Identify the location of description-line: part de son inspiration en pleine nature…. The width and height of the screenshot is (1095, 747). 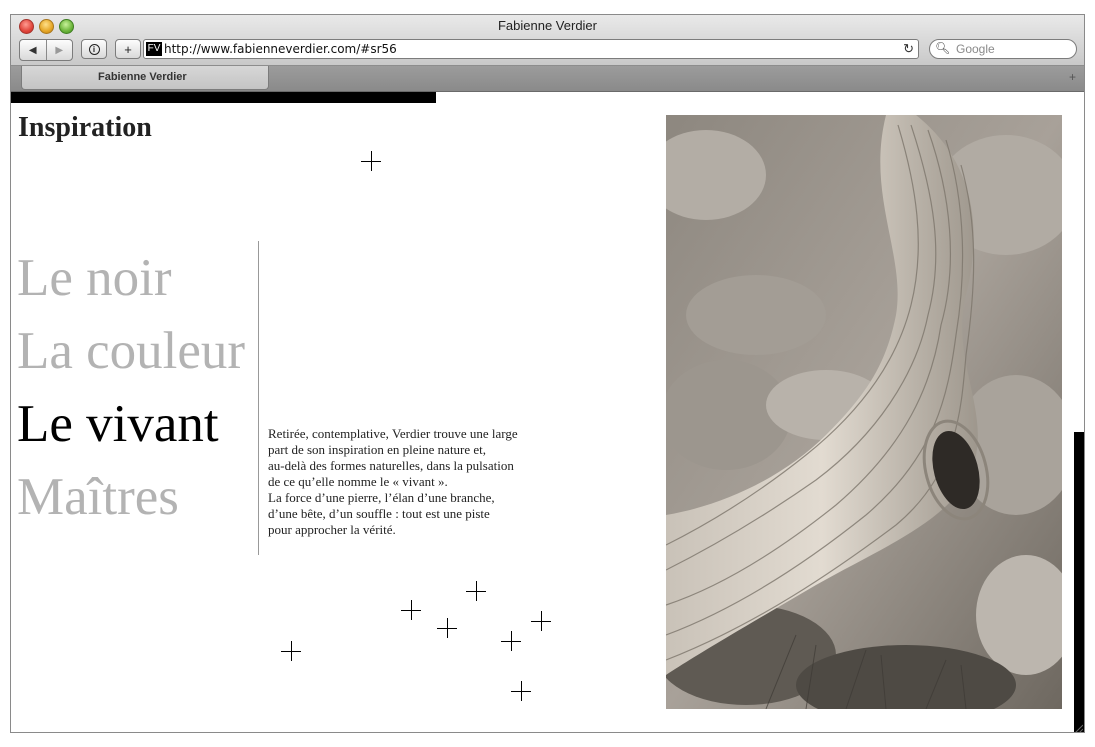
(377, 449).